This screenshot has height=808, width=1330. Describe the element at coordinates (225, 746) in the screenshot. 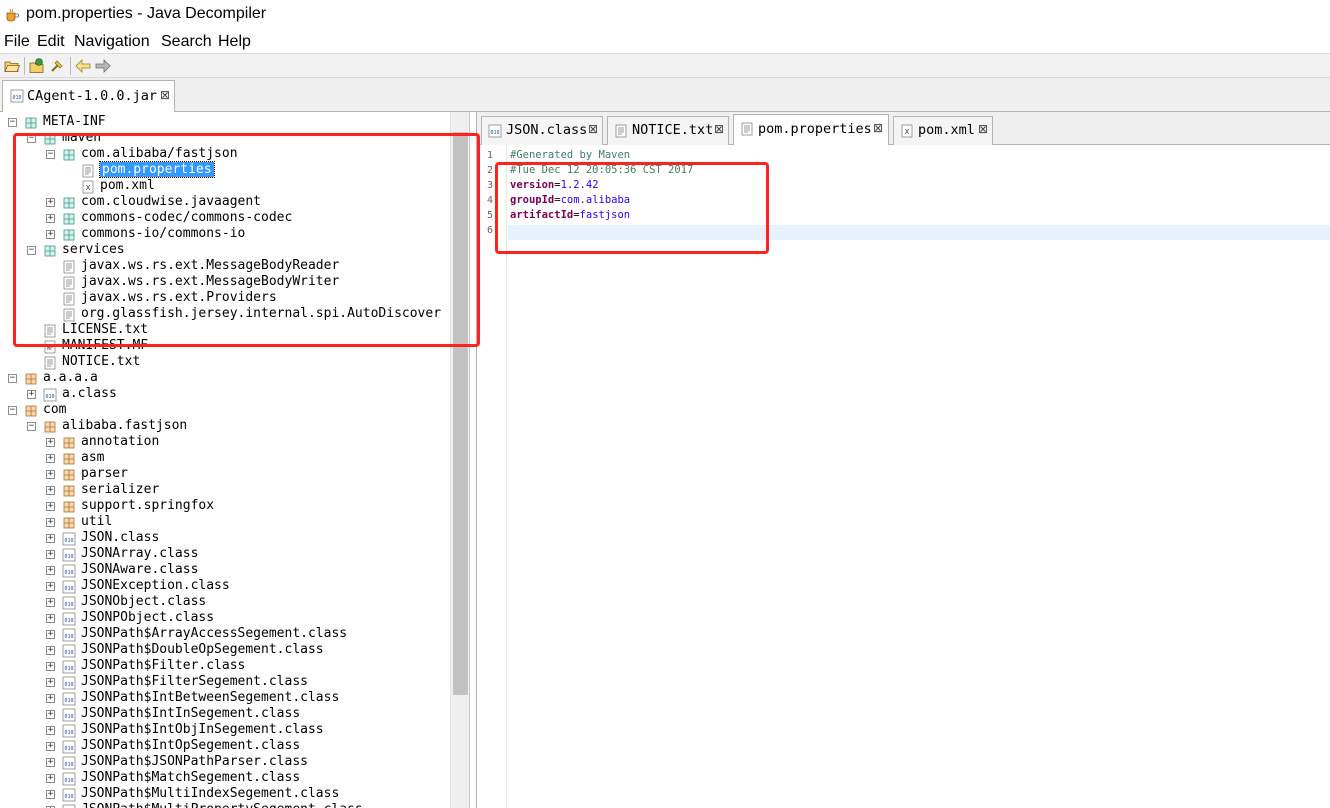

I see `tree-item: +010 JSONPath$IntOpSegement.class` at that location.